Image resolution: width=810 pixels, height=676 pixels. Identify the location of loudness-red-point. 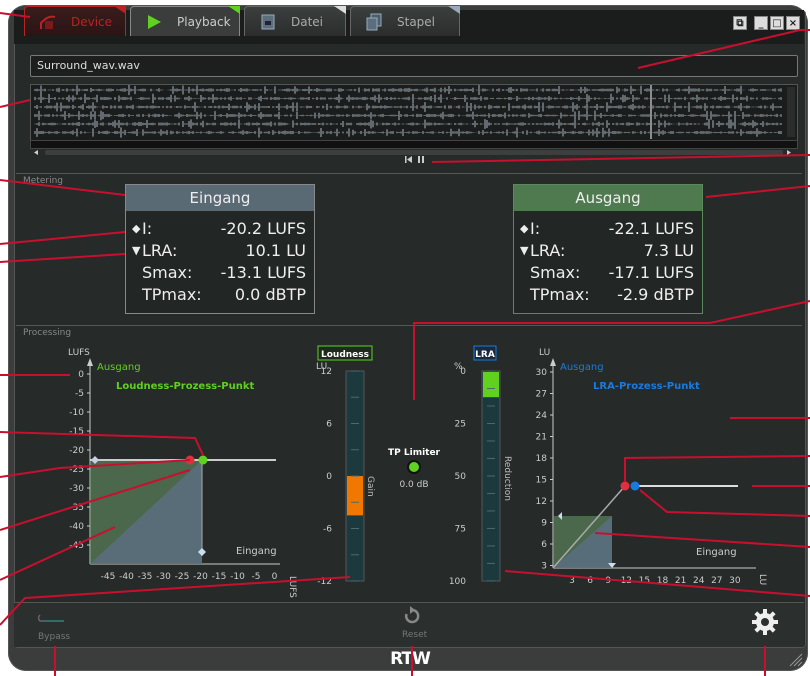
(190, 460).